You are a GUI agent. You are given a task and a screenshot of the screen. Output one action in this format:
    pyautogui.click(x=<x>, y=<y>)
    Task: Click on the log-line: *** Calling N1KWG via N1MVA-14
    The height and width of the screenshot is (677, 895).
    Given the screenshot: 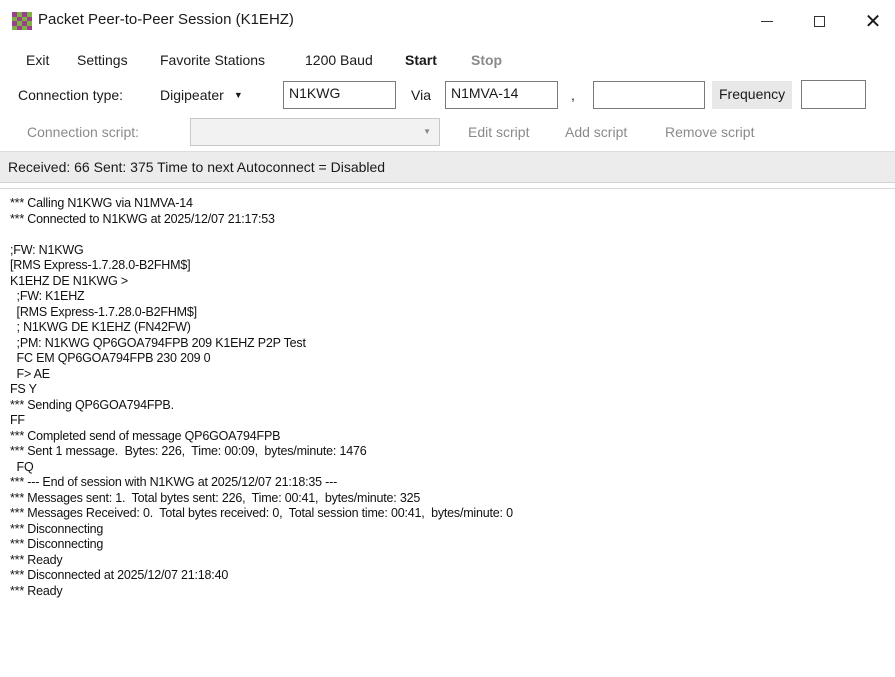 What is the action you would take?
    pyautogui.click(x=101, y=203)
    